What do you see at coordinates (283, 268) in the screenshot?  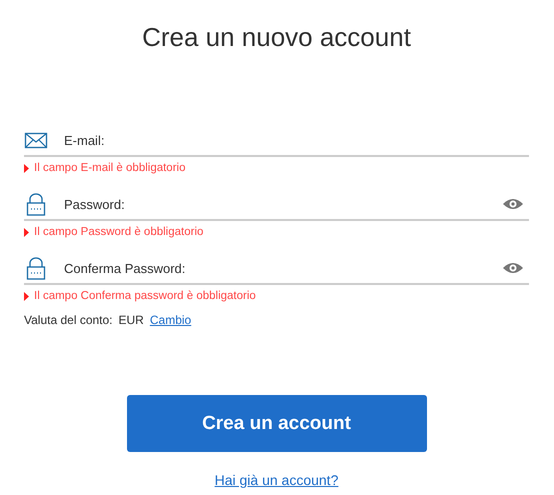 I see `password-field: Conferma Password:` at bounding box center [283, 268].